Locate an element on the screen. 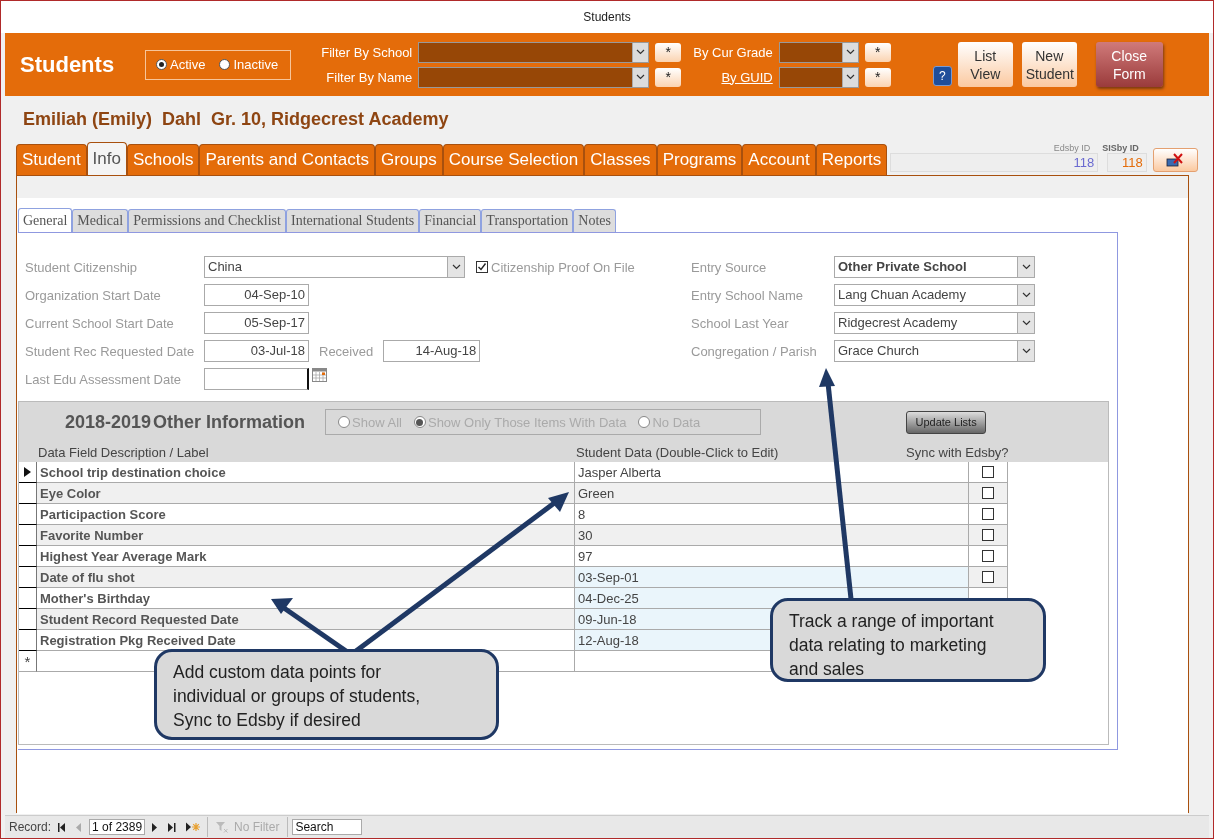 This screenshot has width=1214, height=839. student-heading: Emiliah (Emily) Dahl Gr. 10, Ridgecrest Academy is located at coordinates (236, 119).